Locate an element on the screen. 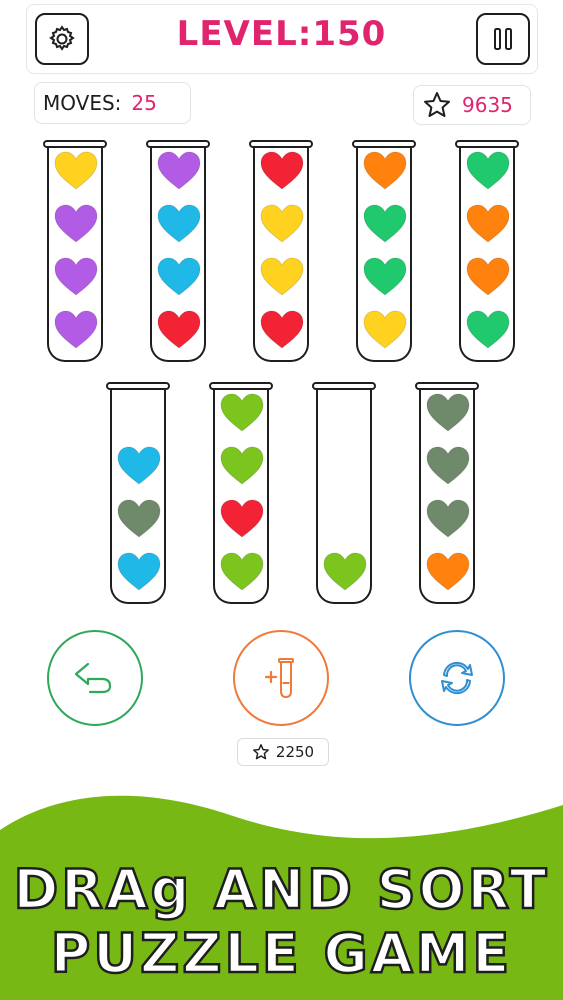  add-tube-icon is located at coordinates (279, 678).